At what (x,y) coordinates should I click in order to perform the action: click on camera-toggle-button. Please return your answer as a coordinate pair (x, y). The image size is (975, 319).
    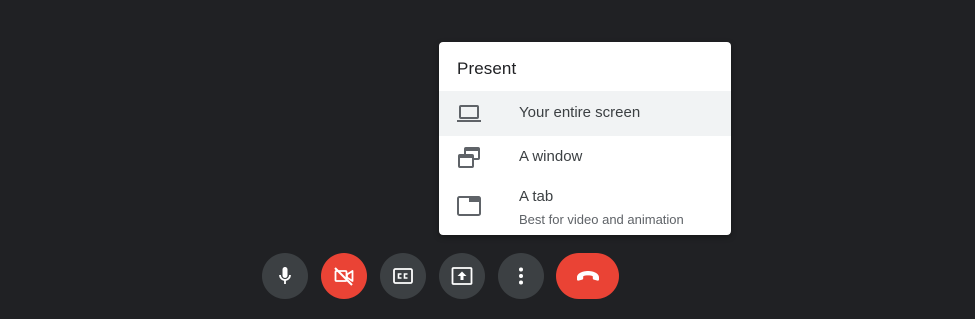
    Looking at the image, I should click on (344, 276).